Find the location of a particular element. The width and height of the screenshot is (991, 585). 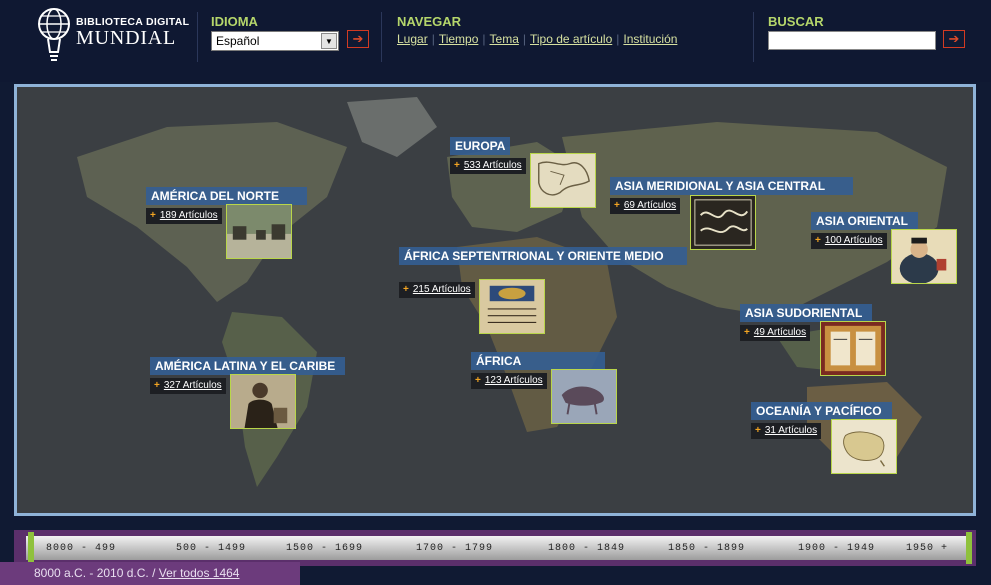

calligraphy-image is located at coordinates (723, 222).